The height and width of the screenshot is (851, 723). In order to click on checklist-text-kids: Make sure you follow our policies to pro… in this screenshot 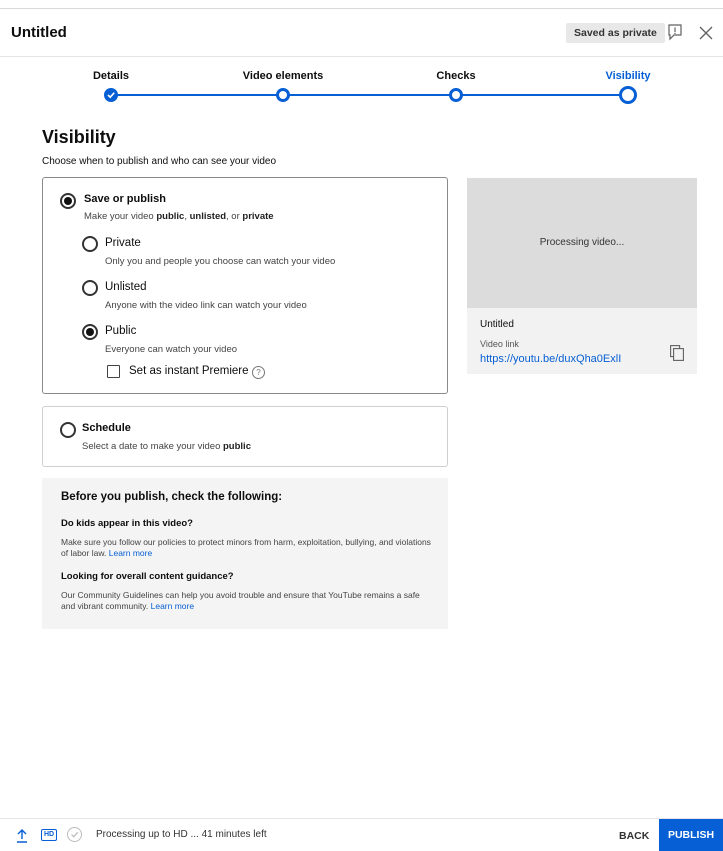, I will do `click(246, 547)`.